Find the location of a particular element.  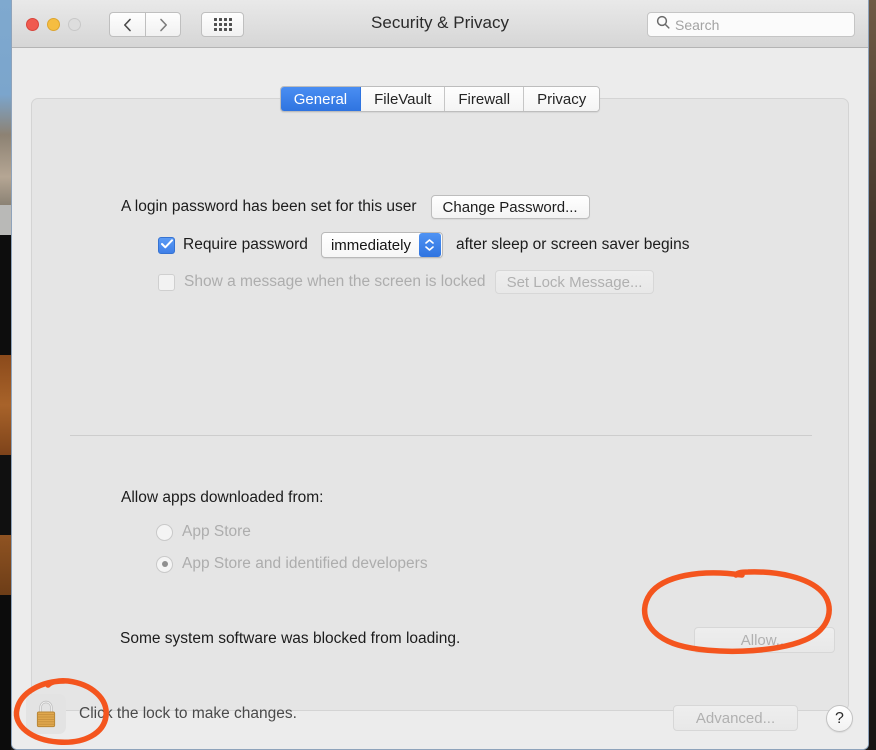

require-password-checkbox is located at coordinates (166, 245).